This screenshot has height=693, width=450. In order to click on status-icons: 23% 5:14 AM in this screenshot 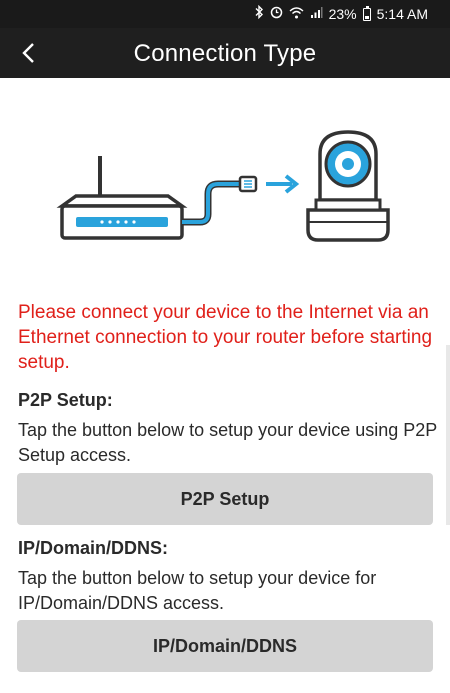, I will do `click(341, 13)`.